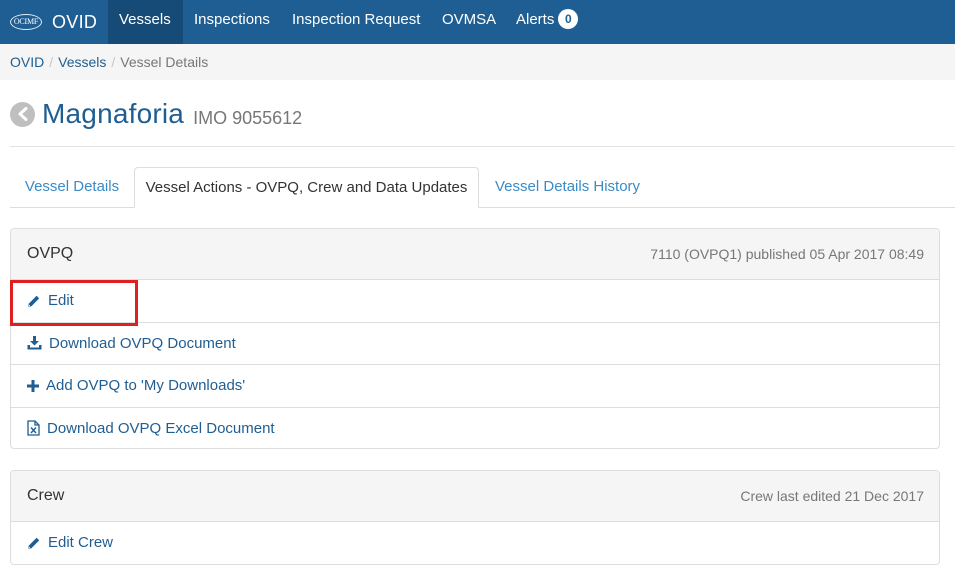 This screenshot has width=955, height=580. I want to click on download-ovpq-excel-link: Download OVPQ Excel Document, so click(151, 428).